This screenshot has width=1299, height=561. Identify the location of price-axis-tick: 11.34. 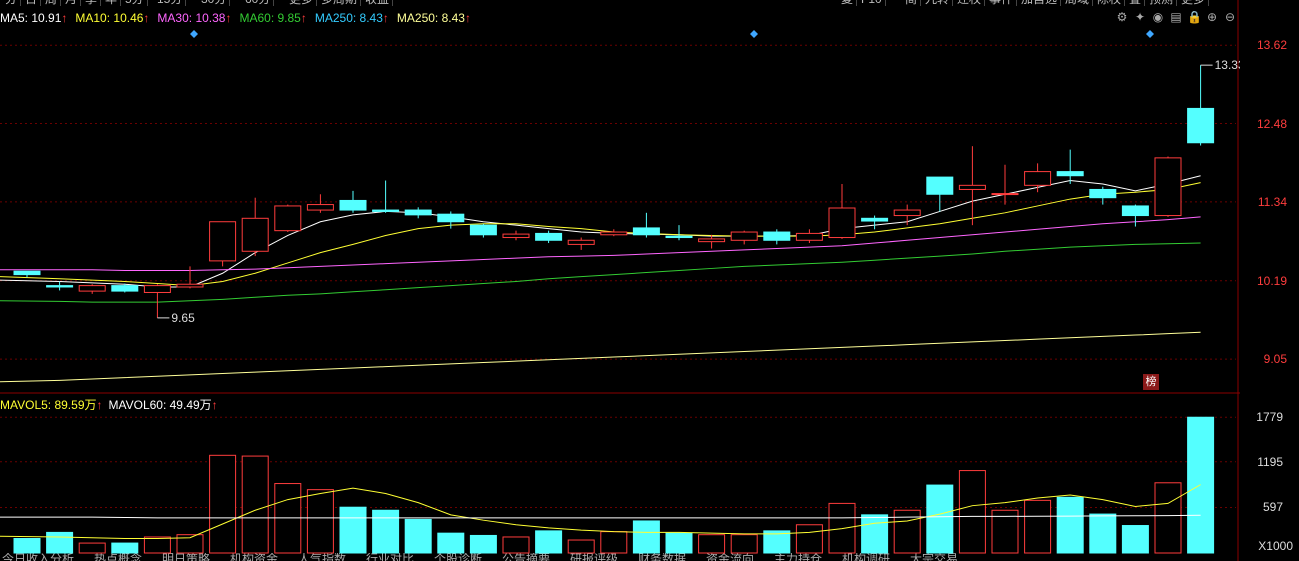
(1272, 201).